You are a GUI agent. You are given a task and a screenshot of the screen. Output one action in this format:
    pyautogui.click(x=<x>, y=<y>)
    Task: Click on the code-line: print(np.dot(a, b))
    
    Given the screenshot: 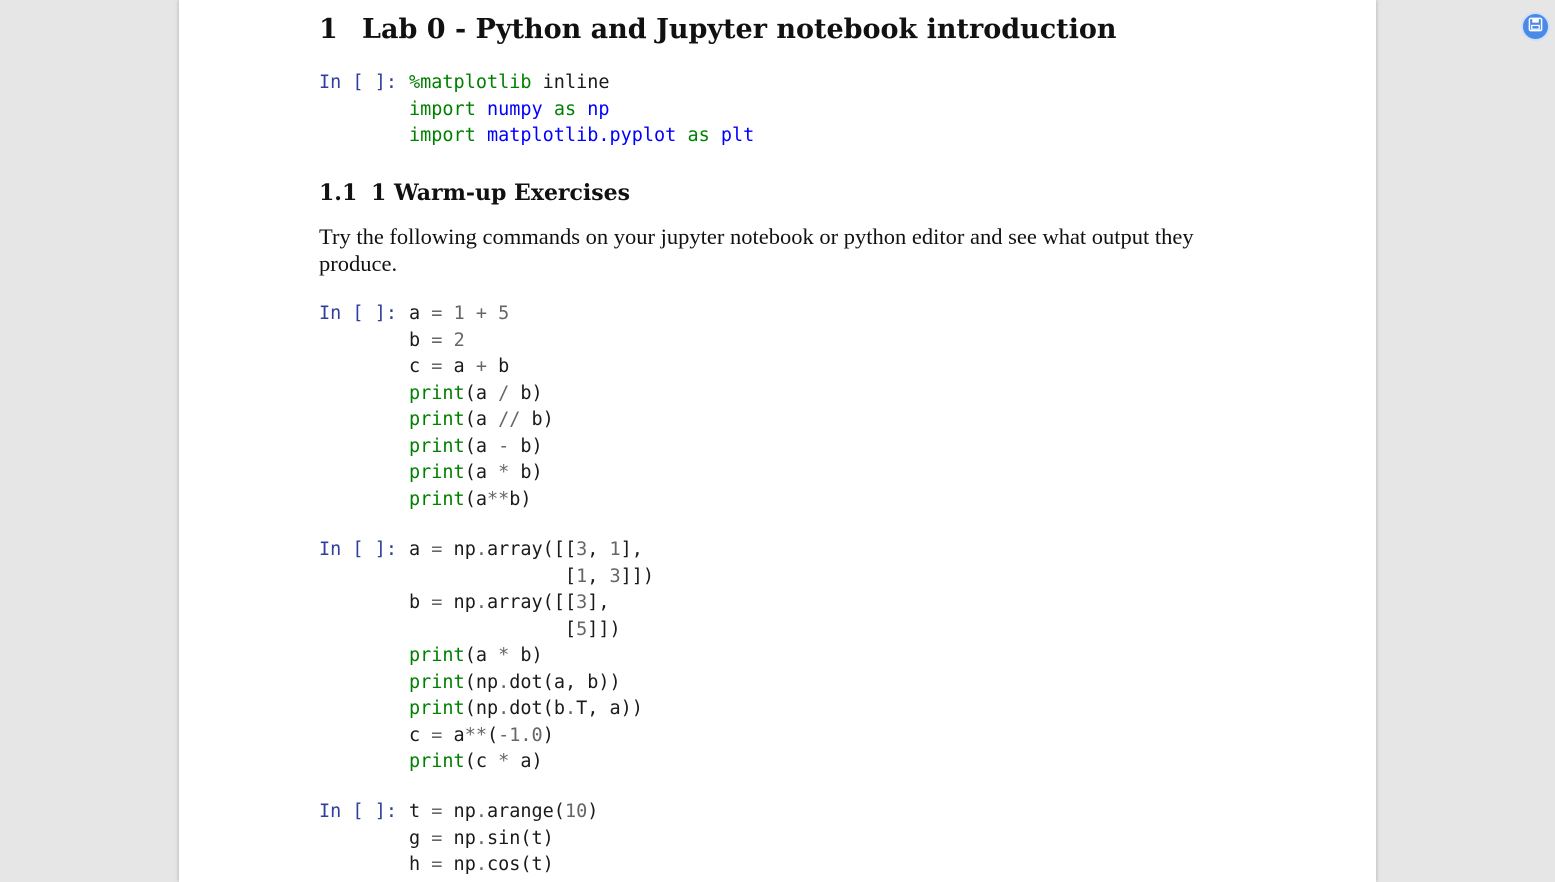 What is the action you would take?
    pyautogui.click(x=531, y=683)
    